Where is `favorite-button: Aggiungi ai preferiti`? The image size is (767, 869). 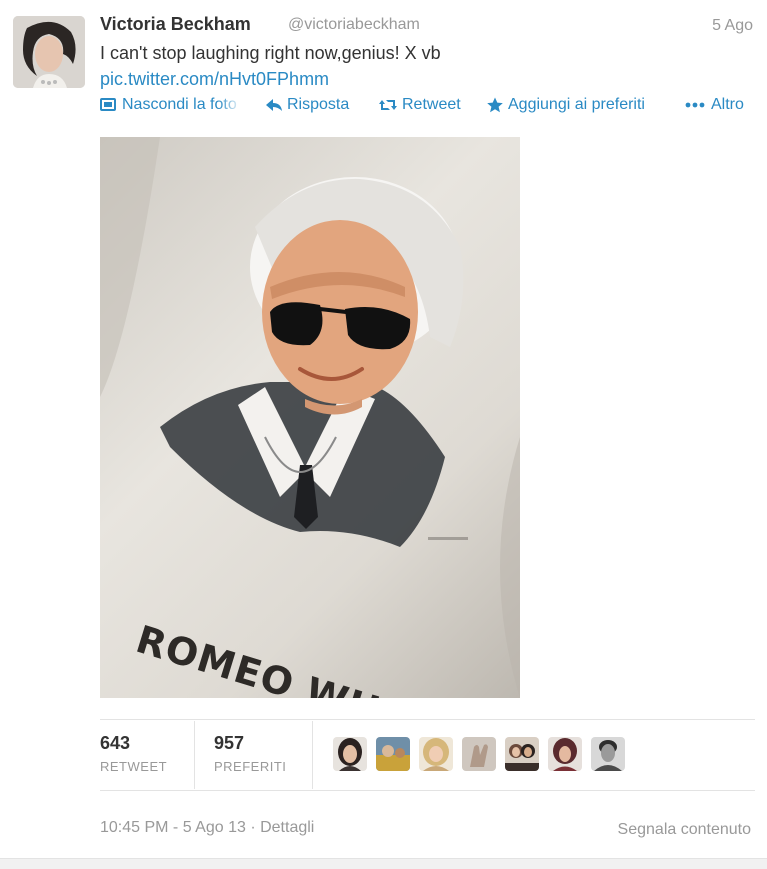 favorite-button: Aggiungi ai preferiti is located at coordinates (565, 105).